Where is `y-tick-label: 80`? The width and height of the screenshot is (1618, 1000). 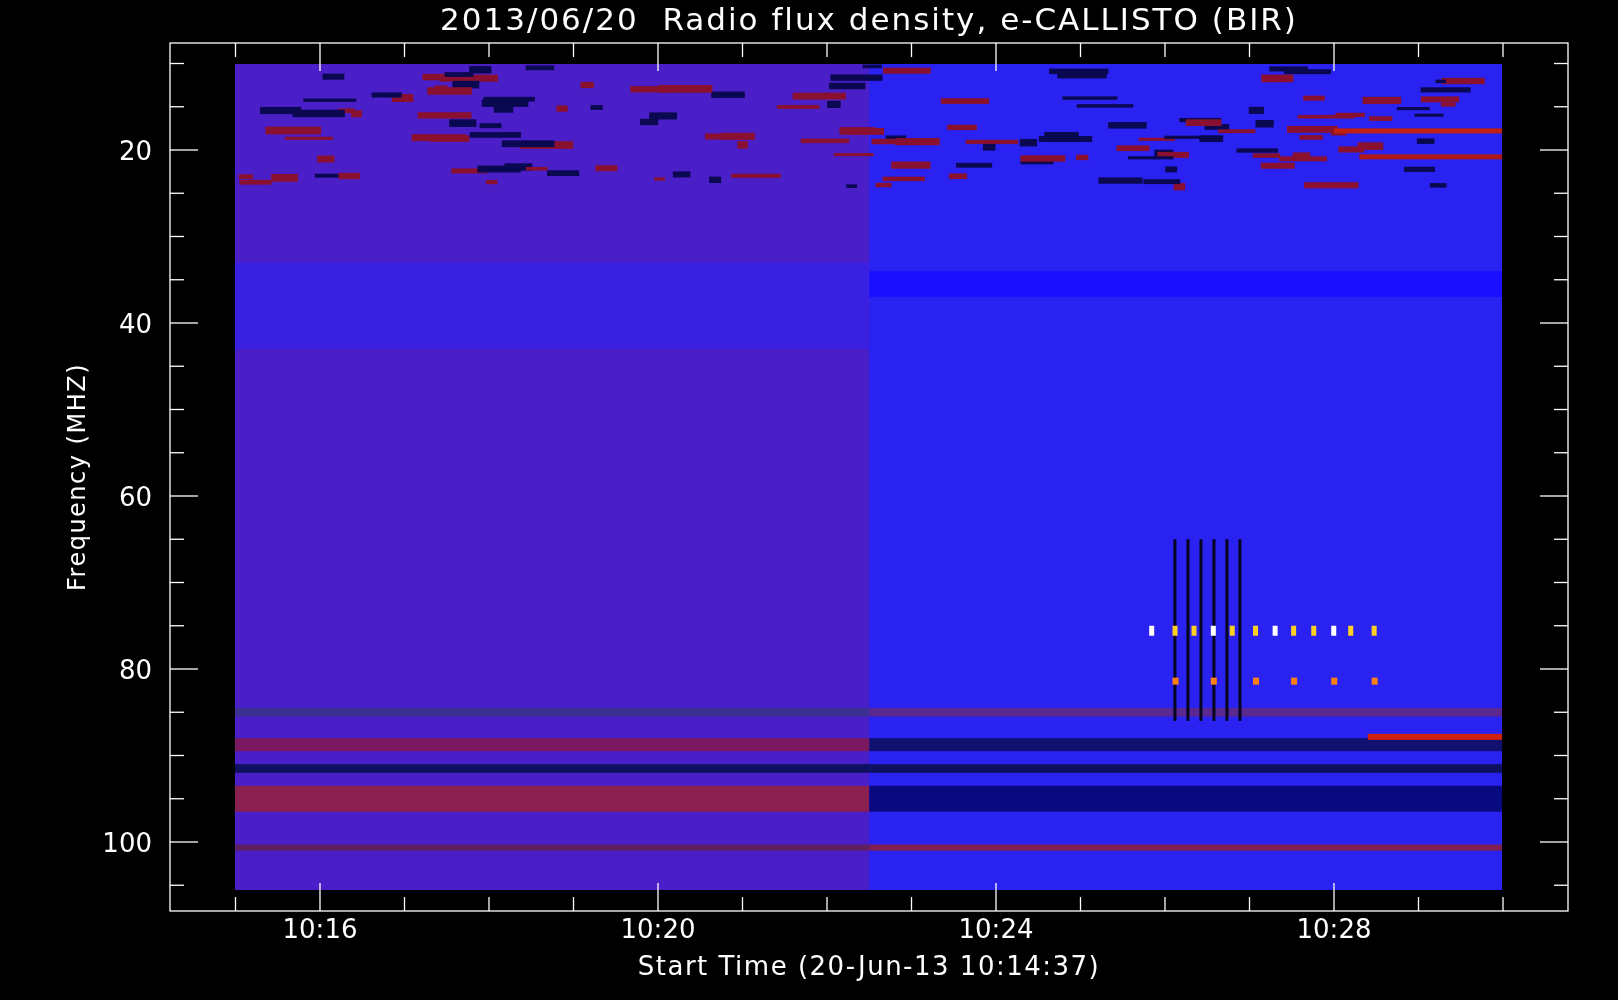
y-tick-label: 80 is located at coordinates (135, 670).